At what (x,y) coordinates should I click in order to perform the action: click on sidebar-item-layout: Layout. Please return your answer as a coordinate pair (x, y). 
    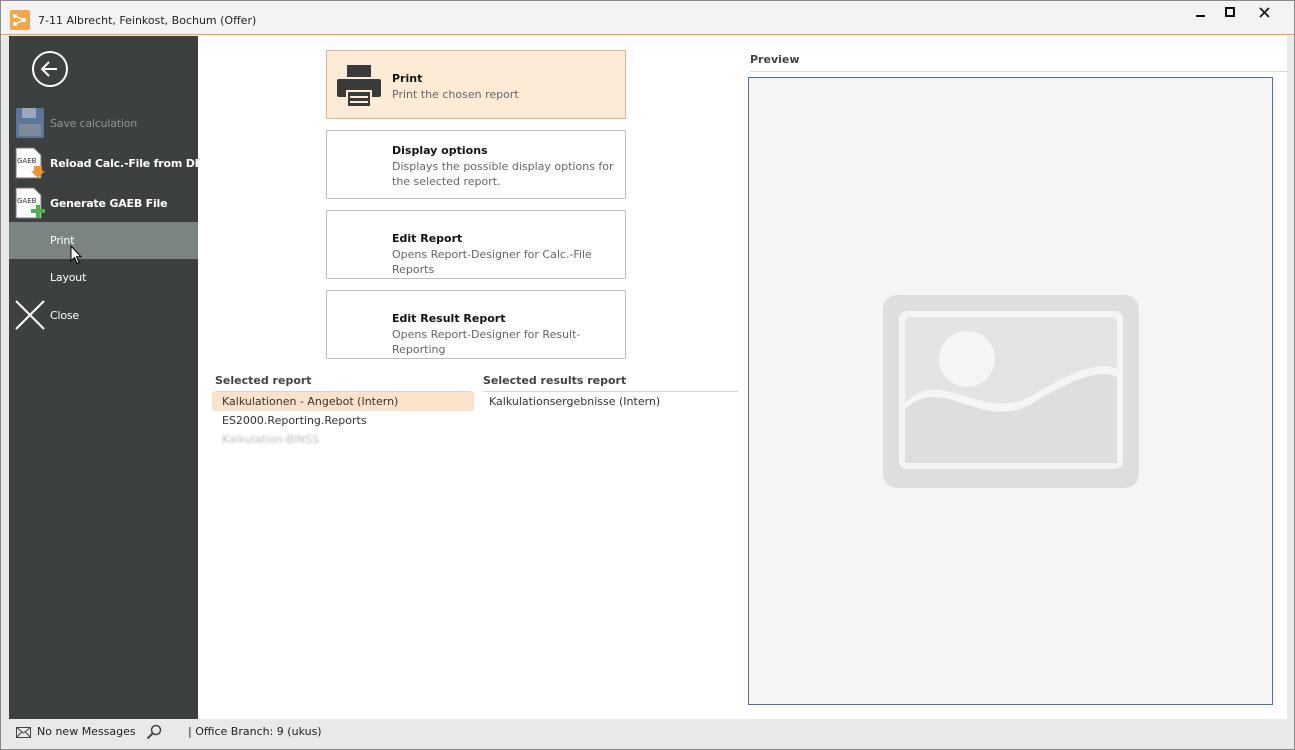
    Looking at the image, I should click on (103, 277).